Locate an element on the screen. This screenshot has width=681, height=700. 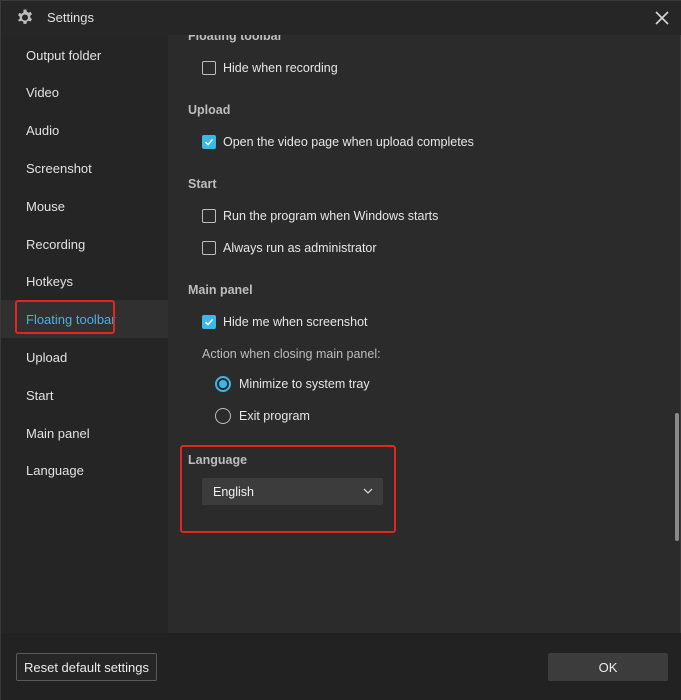
section-title-floating-toolbar: Floating toolbar is located at coordinates (235, 39).